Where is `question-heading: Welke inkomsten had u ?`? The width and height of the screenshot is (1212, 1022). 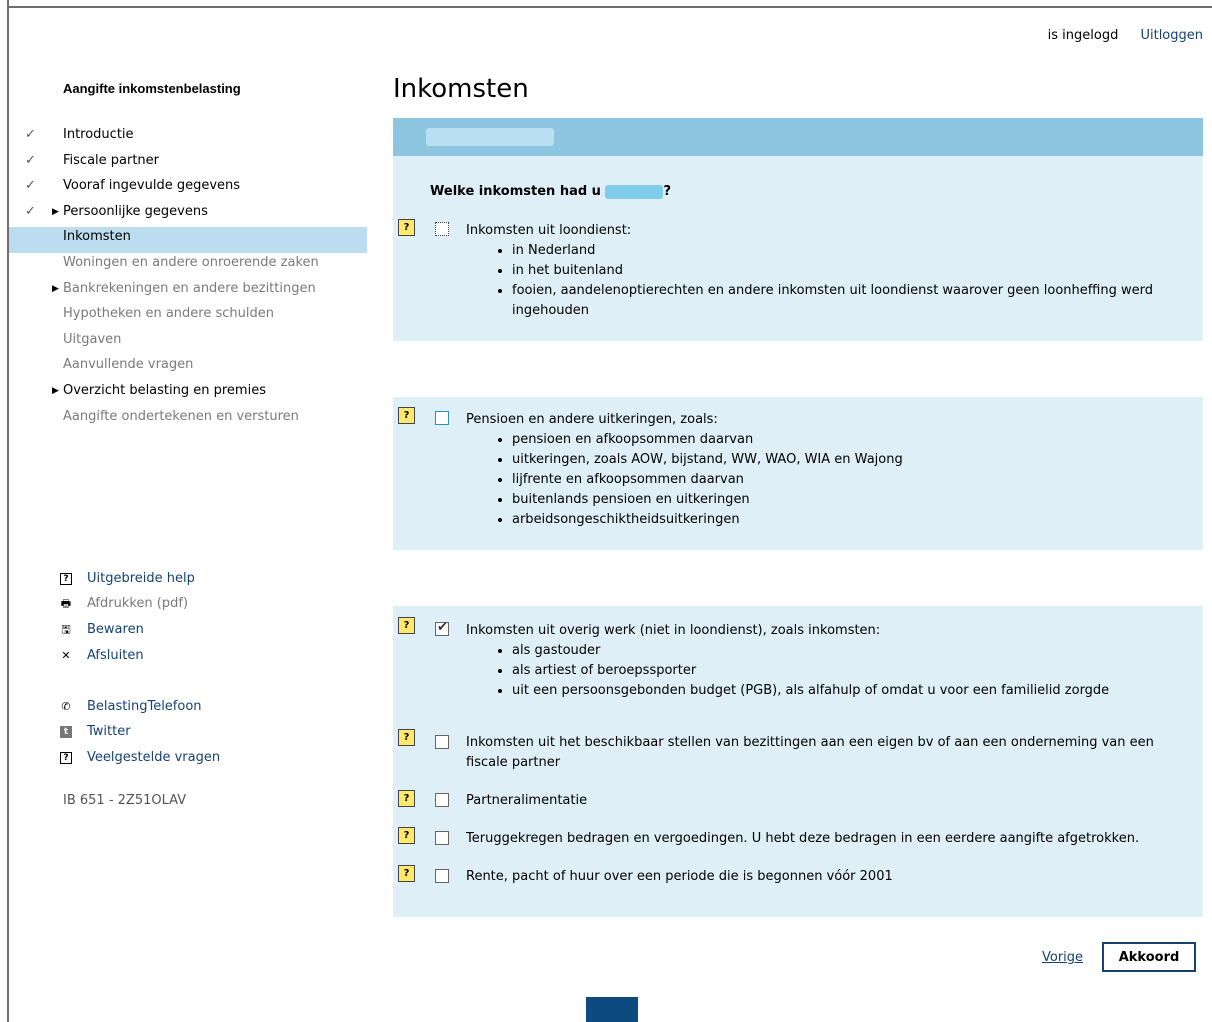 question-heading: Welke inkomsten had u ? is located at coordinates (550, 191).